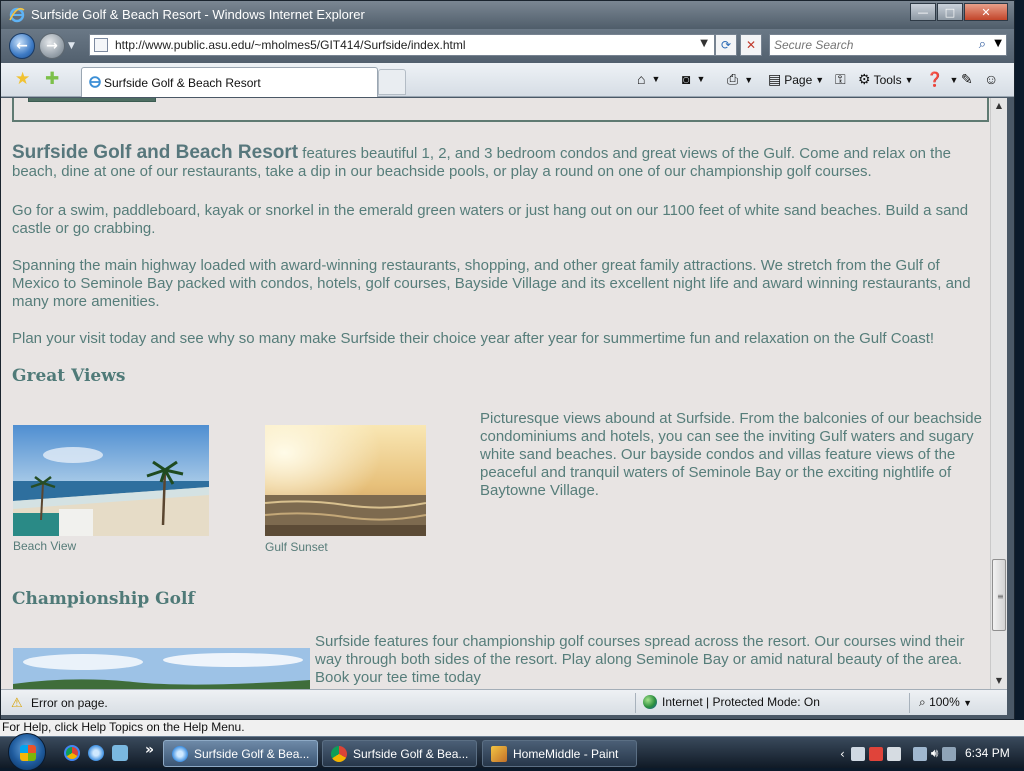  I want to click on chrome-task-icon, so click(339, 753).